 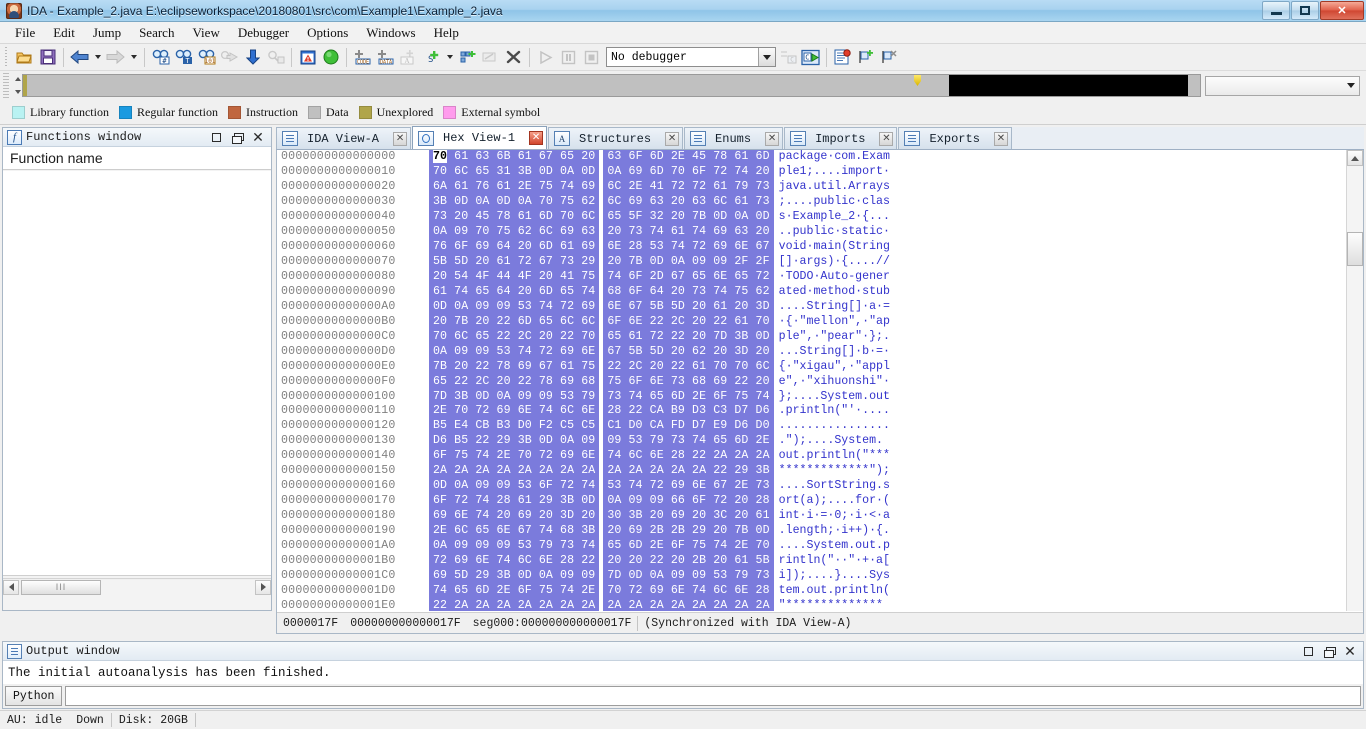 I want to click on hex-ascii-cell: ple",·"pear"·};., so click(x=832, y=337).